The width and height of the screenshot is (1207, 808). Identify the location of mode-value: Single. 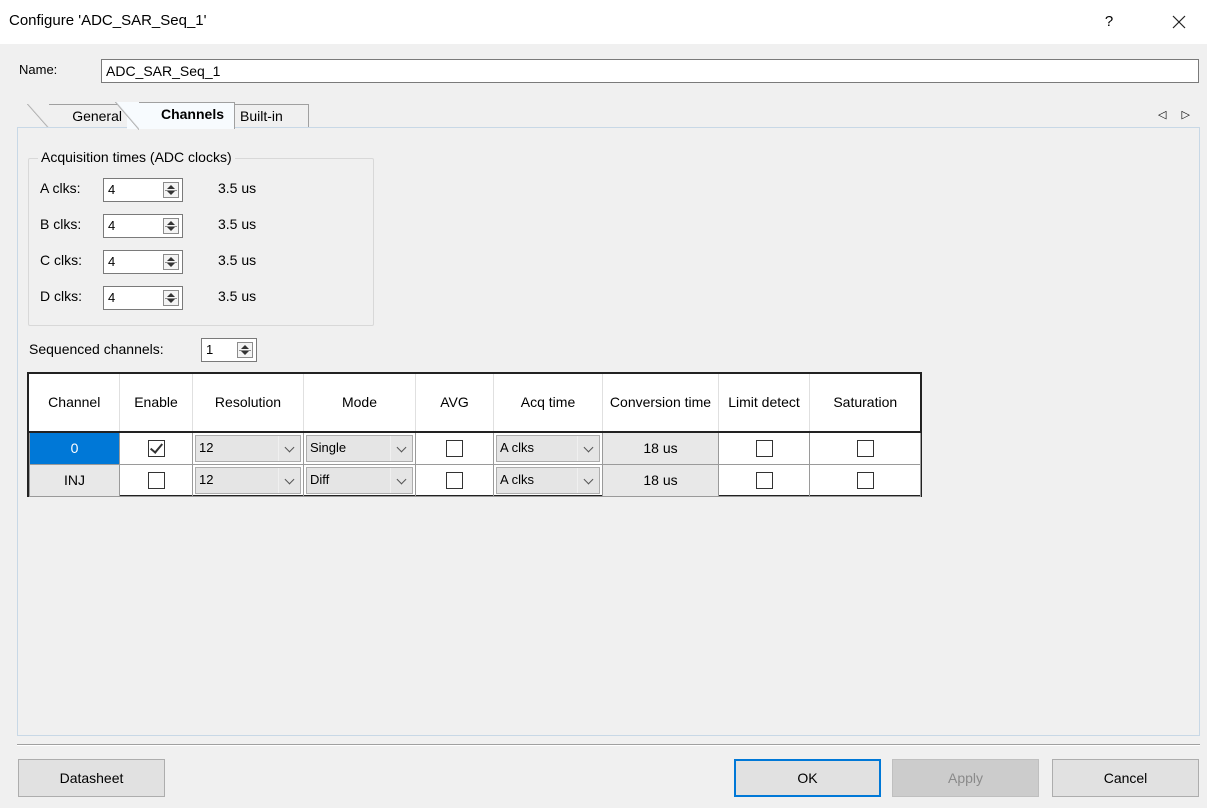
(328, 447).